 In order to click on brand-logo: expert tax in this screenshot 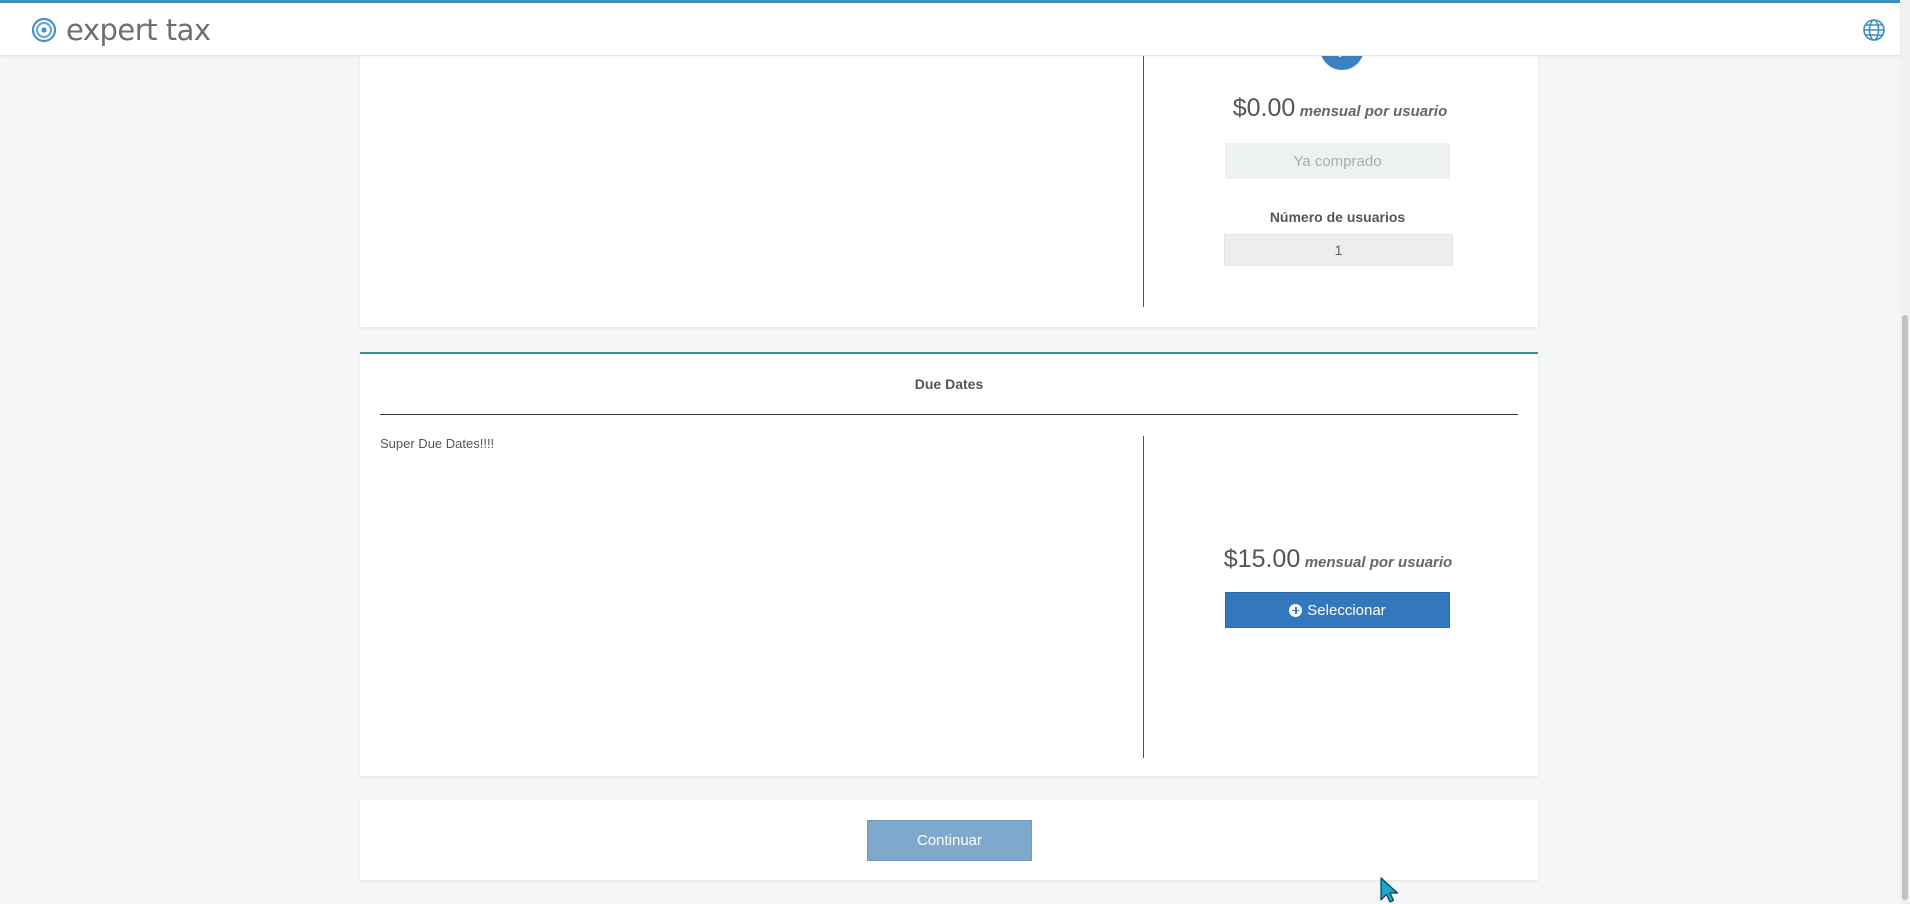, I will do `click(120, 30)`.